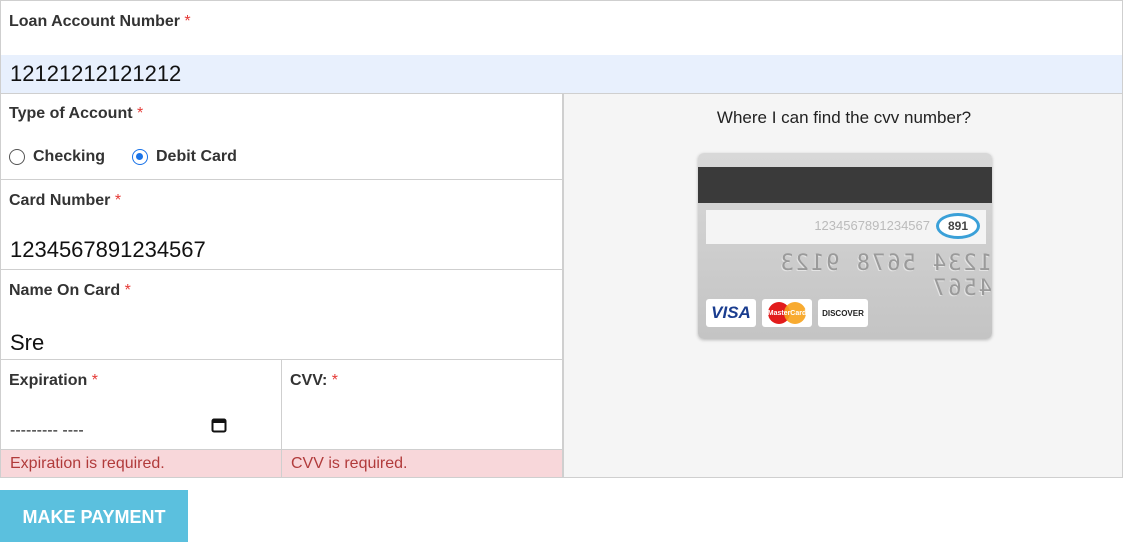 The width and height of the screenshot is (1123, 543). Describe the element at coordinates (60, 200) in the screenshot. I see `card-number-label-text: Card Number` at that location.